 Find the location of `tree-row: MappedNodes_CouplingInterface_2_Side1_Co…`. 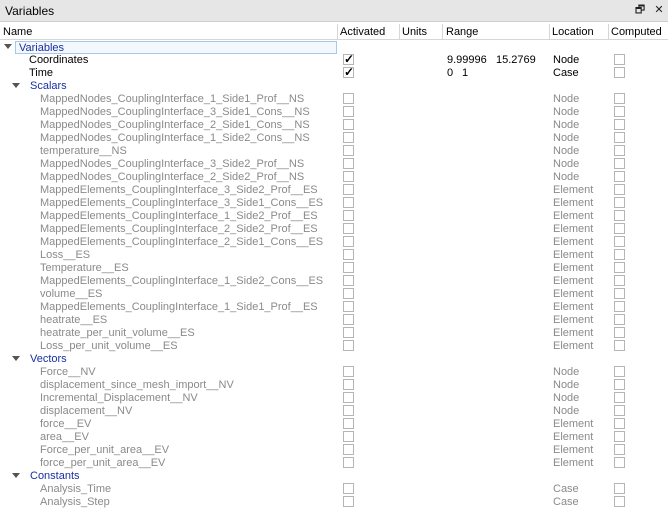

tree-row: MappedNodes_CouplingInterface_2_Side1_Co… is located at coordinates (334, 125).